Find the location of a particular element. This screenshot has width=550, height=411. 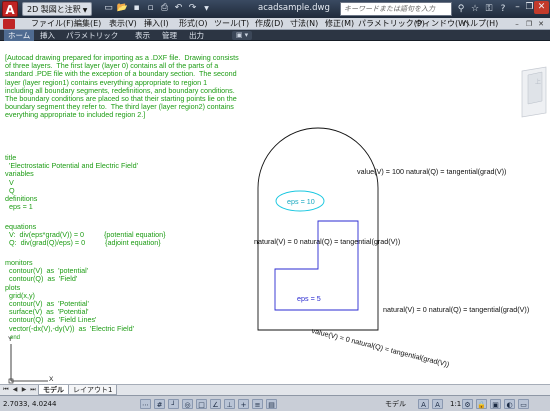

app-icon is located at coordinates (9, 24).